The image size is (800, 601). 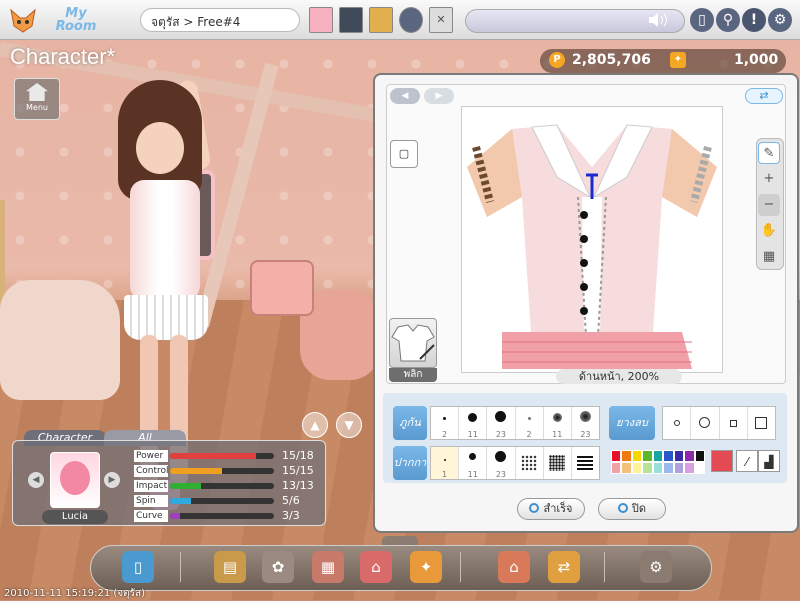 I want to click on stat-value: 3/3, so click(x=291, y=515).